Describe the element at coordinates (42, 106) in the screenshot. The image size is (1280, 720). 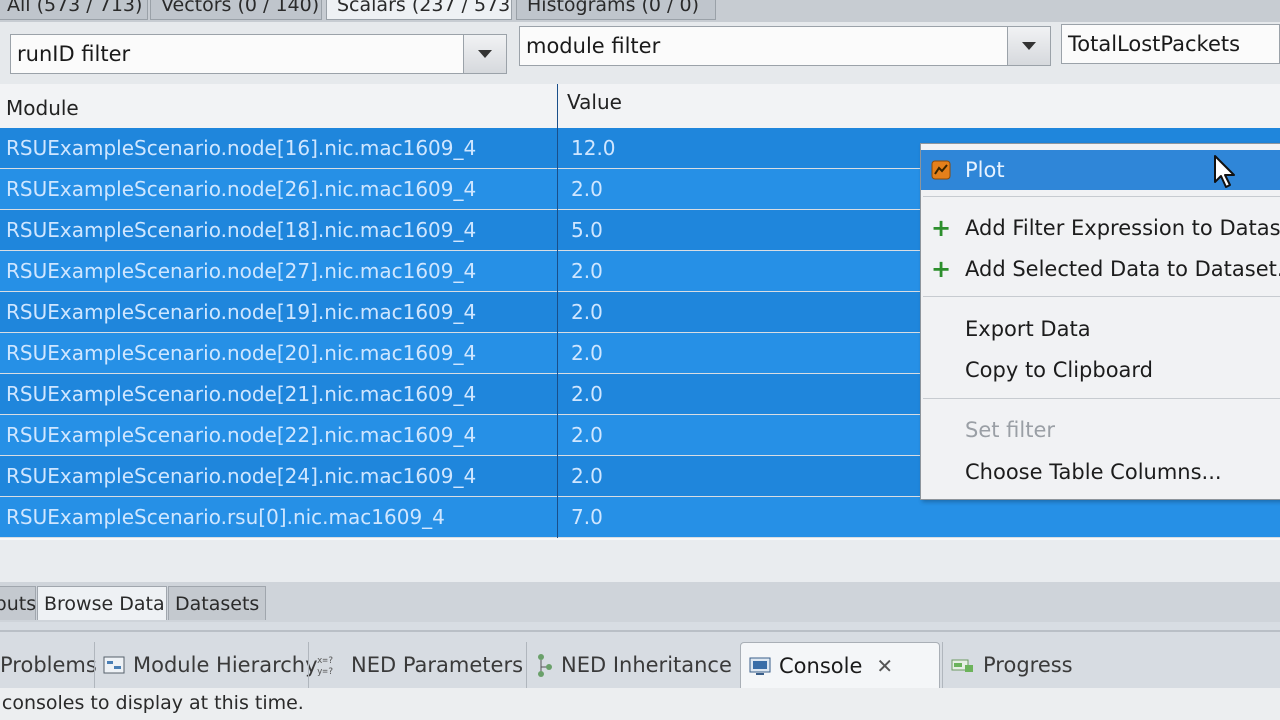
I see `column-header-module: Module` at that location.